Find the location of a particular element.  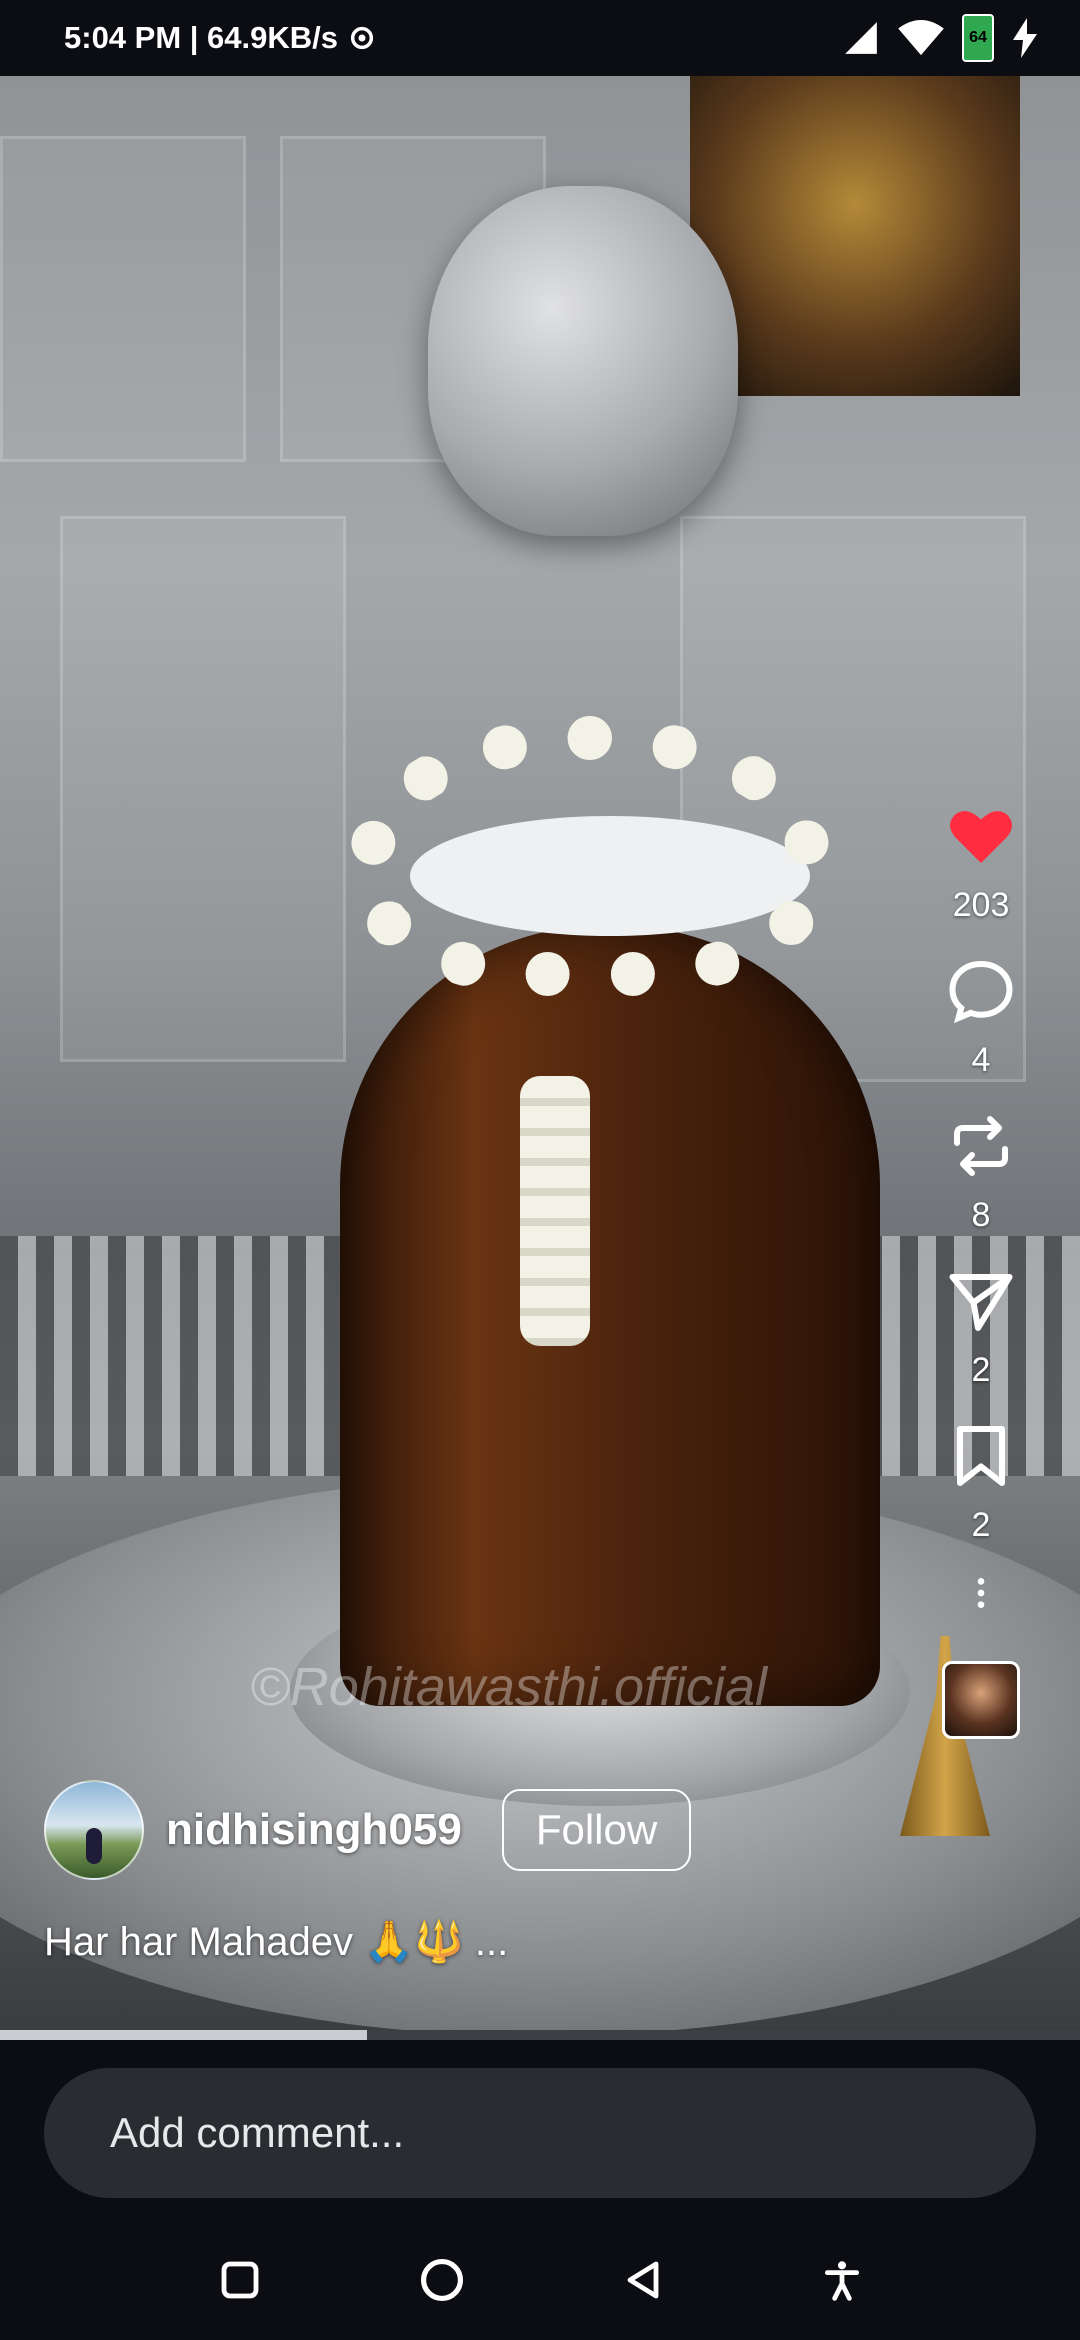

heart-icon is located at coordinates (981, 837).